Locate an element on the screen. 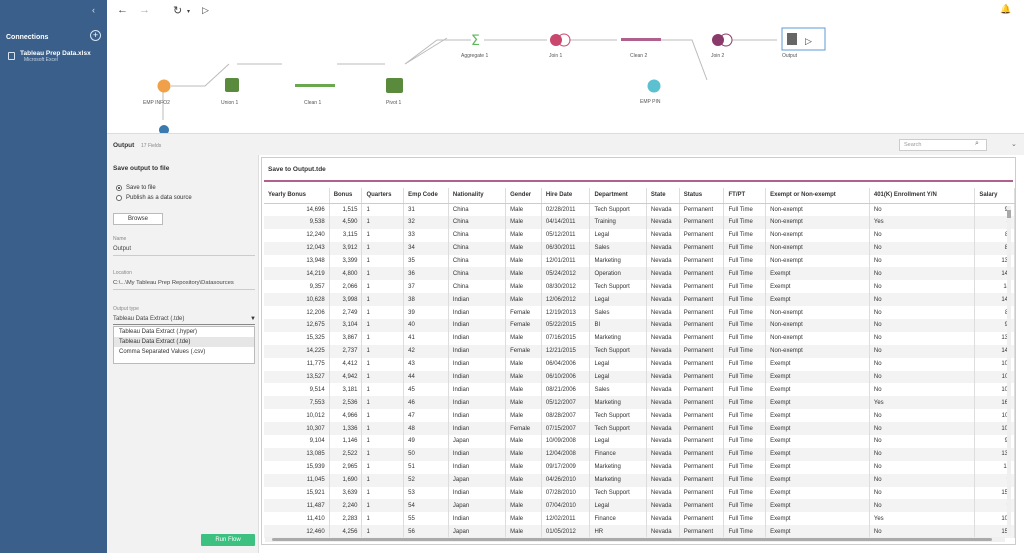  column-header: State is located at coordinates (663, 196).